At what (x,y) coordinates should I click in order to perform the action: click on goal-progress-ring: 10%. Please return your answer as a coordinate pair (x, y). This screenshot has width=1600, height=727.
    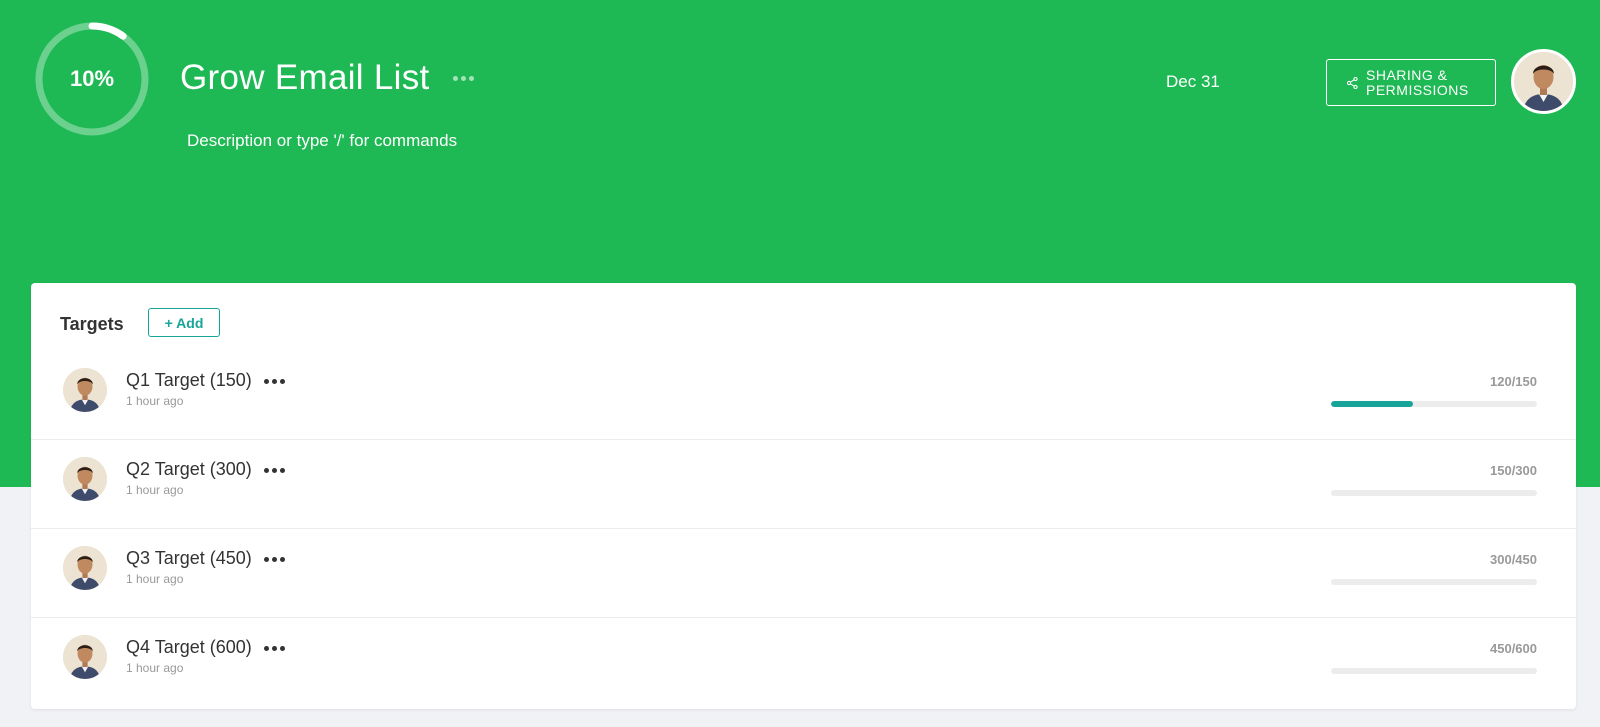
    Looking at the image, I should click on (92, 79).